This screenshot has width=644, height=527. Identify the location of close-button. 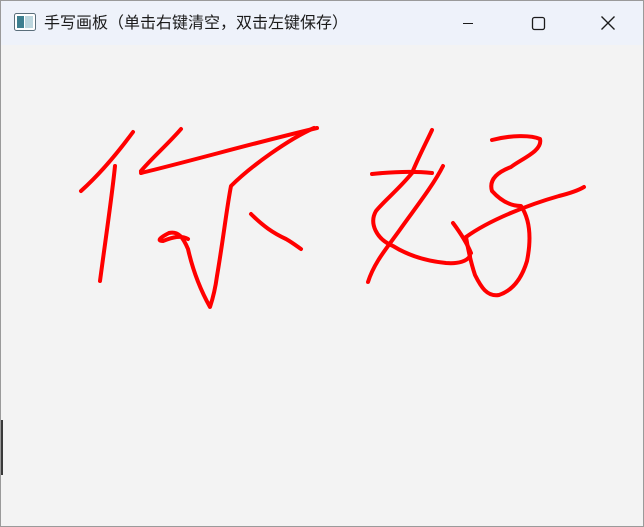
(608, 23).